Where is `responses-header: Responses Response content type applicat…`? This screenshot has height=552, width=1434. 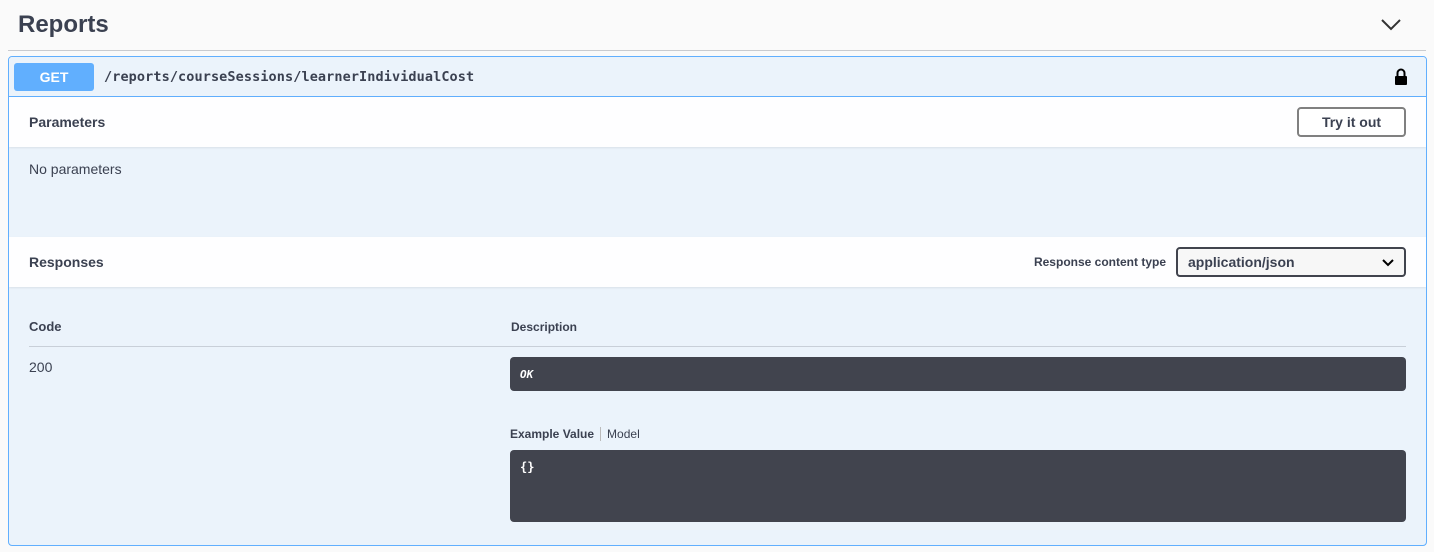 responses-header: Responses Response content type applicat… is located at coordinates (717, 262).